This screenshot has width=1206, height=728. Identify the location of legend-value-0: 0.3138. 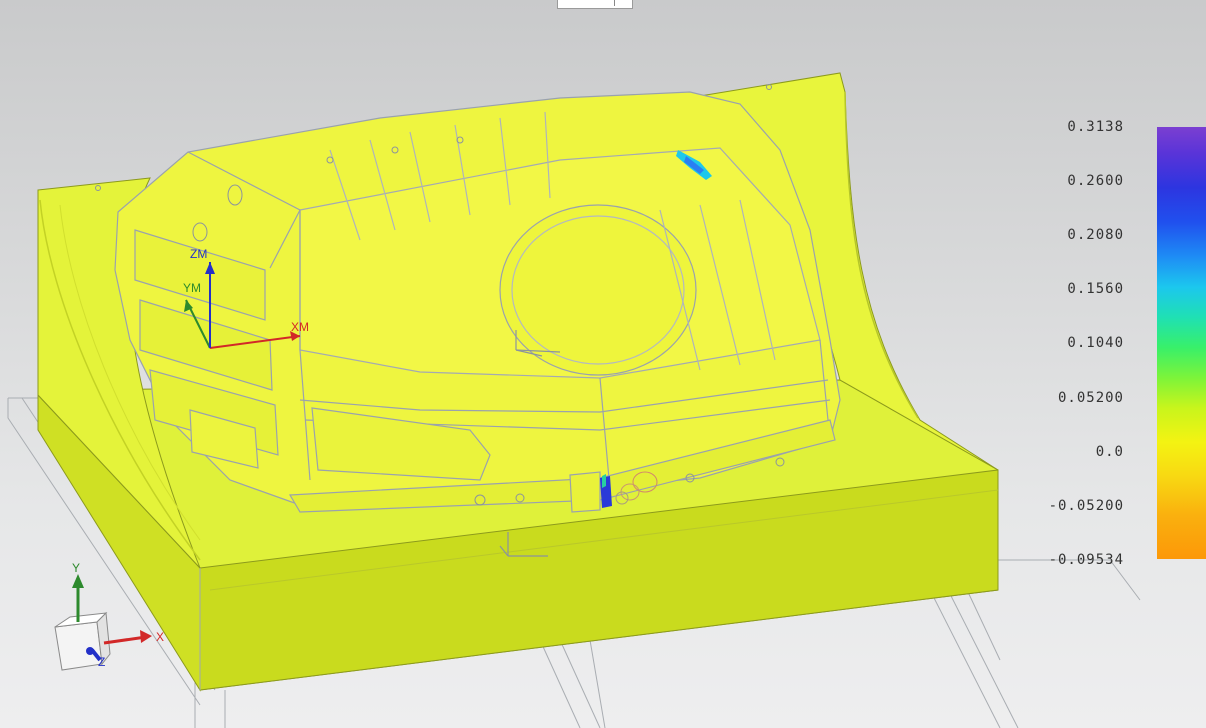
(1095, 127).